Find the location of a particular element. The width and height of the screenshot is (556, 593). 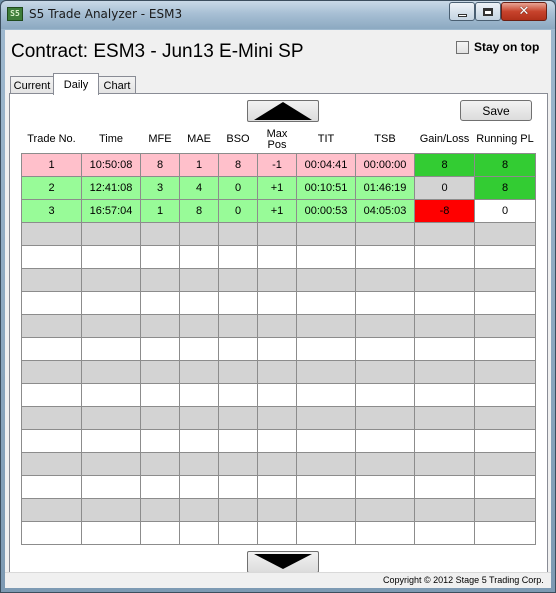

title-bar: S5 S5 Trade Analyzer - ESM3 ✕ is located at coordinates (278, 15).